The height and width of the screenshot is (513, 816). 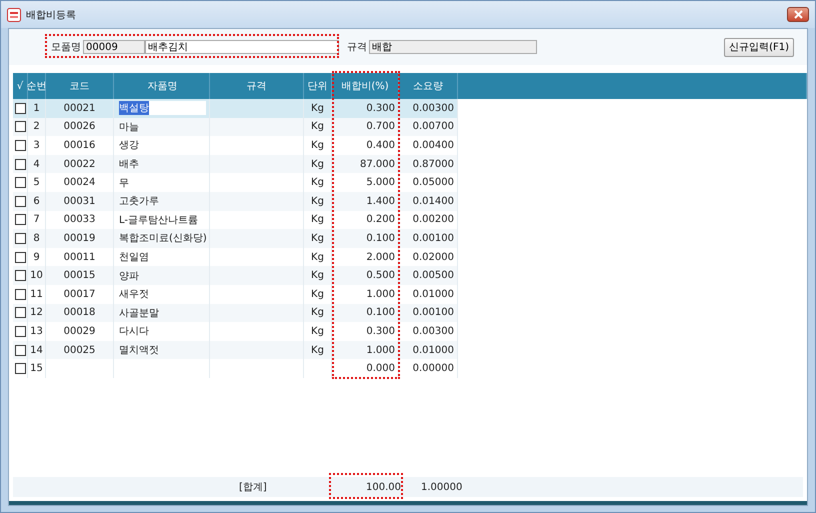 I want to click on spec-field: 배합, so click(x=453, y=47).